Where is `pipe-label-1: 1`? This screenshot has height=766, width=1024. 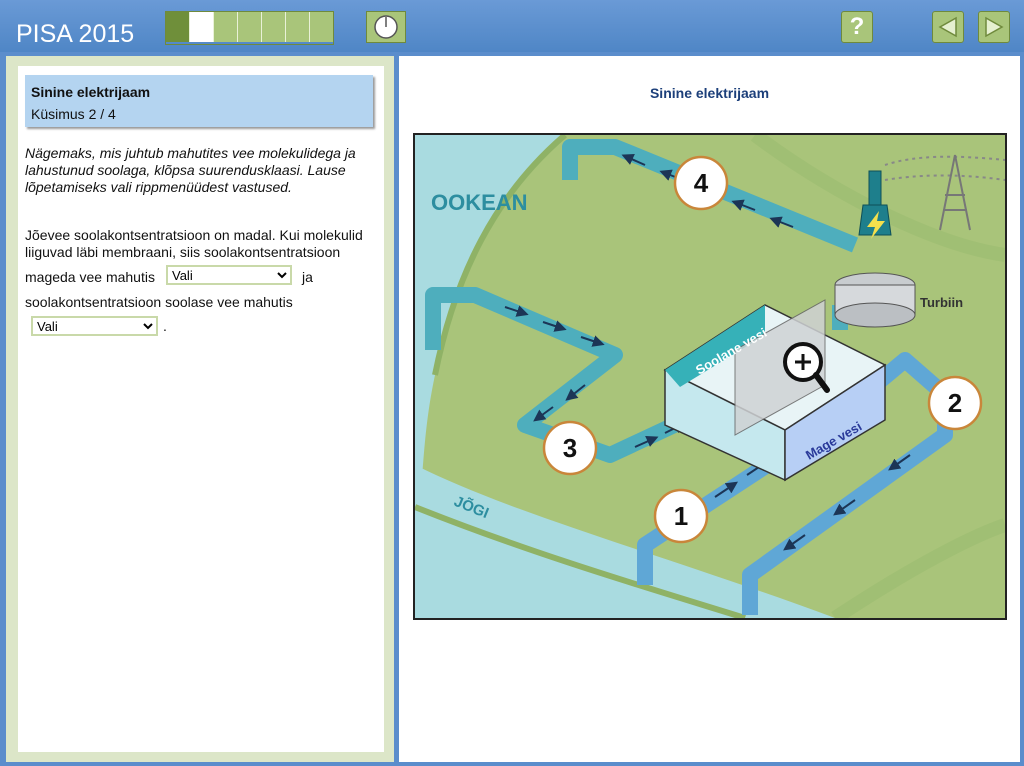
pipe-label-1: 1 is located at coordinates (681, 516).